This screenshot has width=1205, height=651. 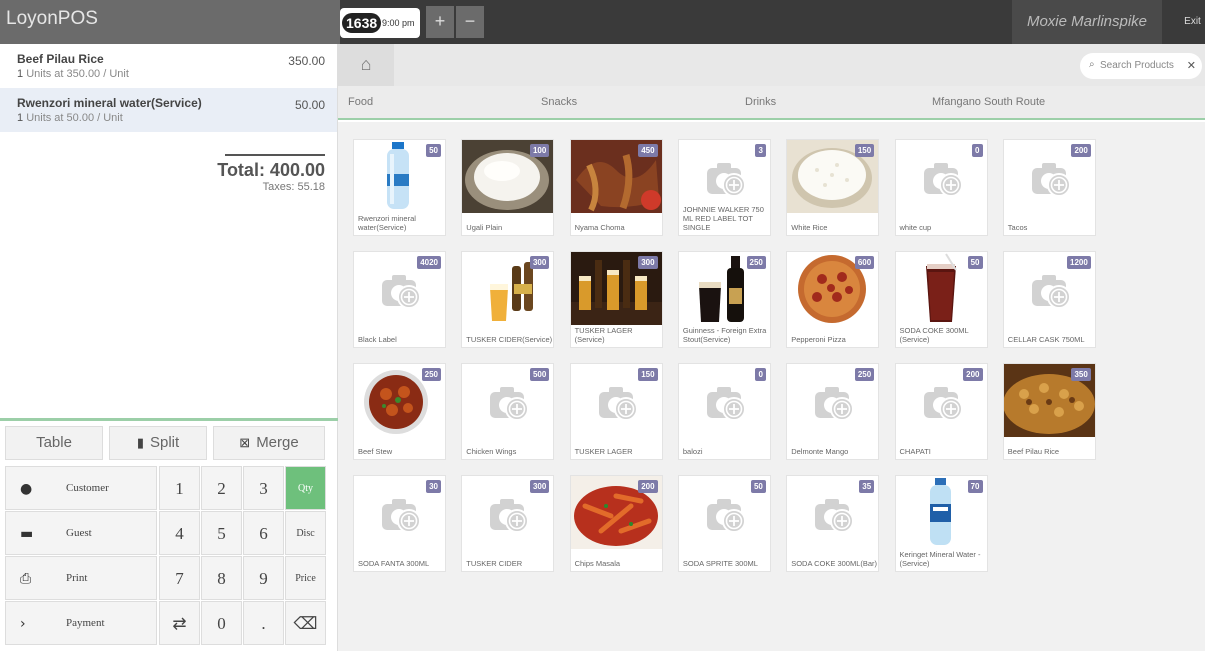 I want to click on product-card: 450 Nyama Choma, so click(x=616, y=187).